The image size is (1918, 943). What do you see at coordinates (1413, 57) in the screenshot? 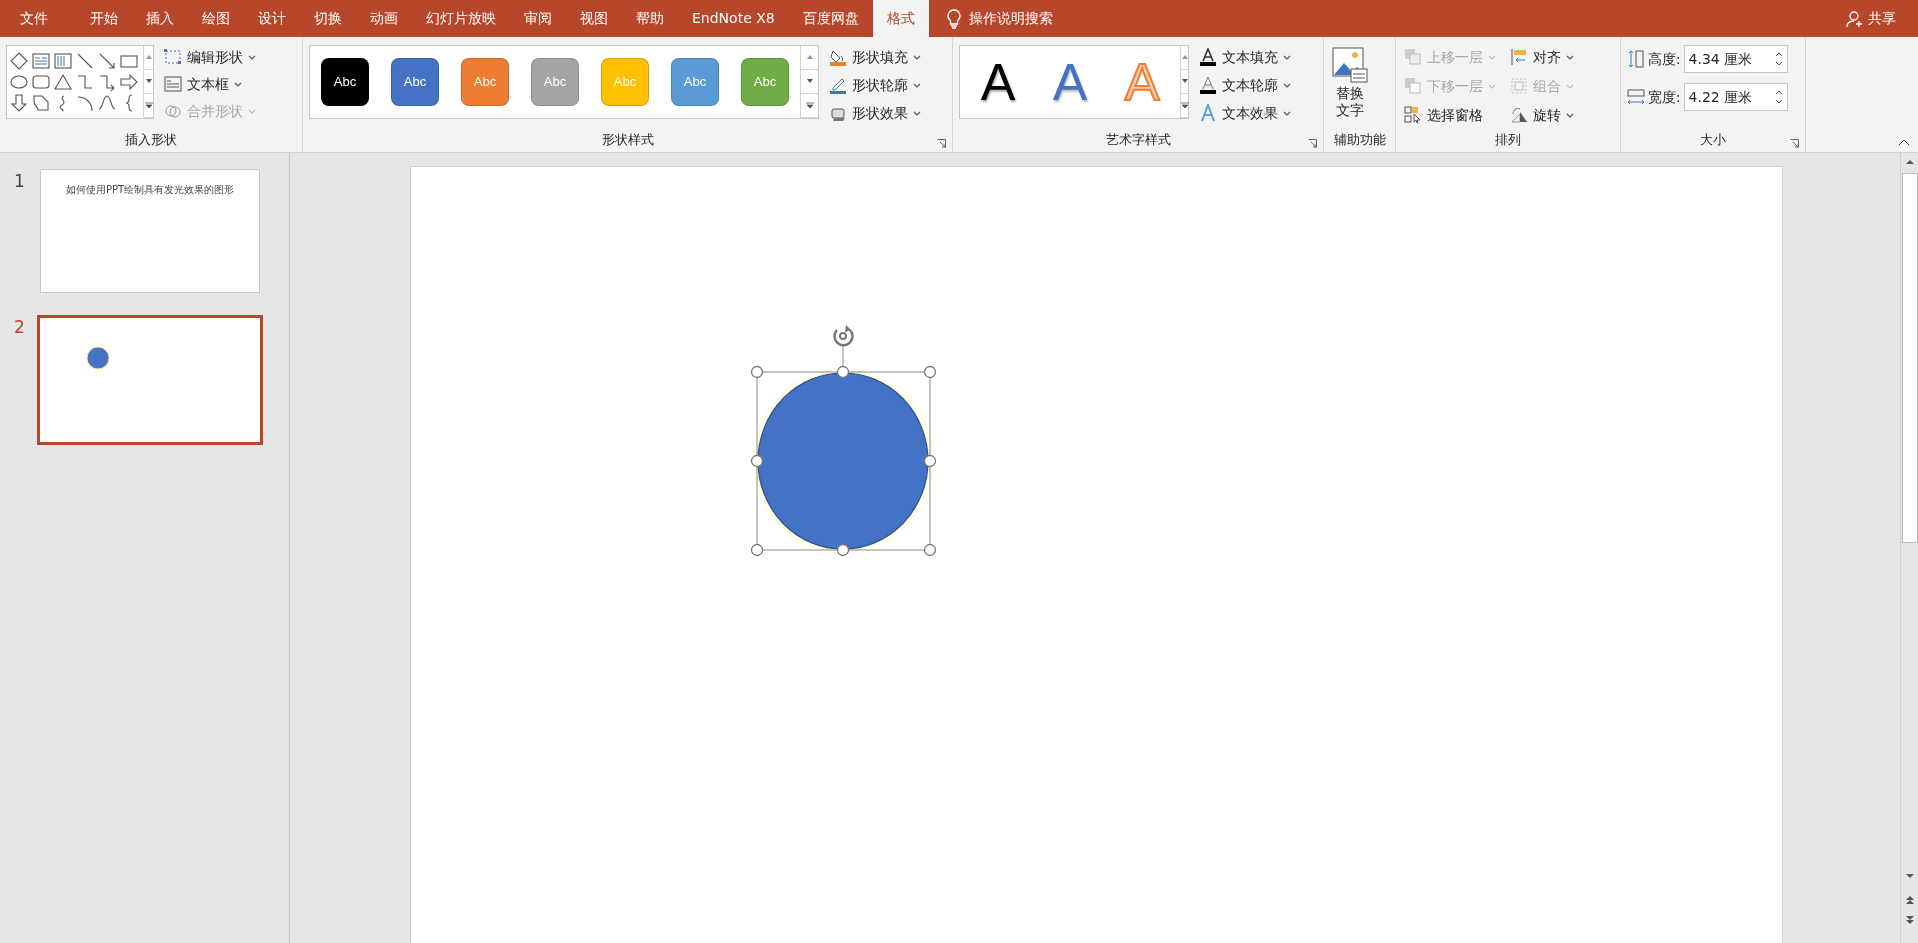
I see `bring-forward-icon` at bounding box center [1413, 57].